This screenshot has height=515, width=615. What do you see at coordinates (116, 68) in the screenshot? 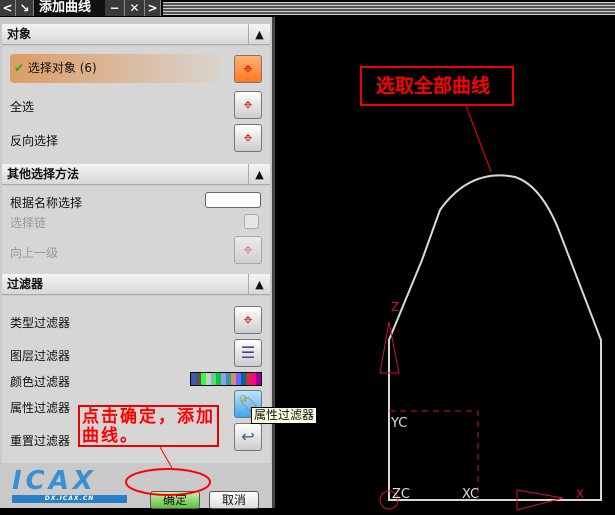
I see `select-object-row: ✔ 选择对象 (6)` at bounding box center [116, 68].